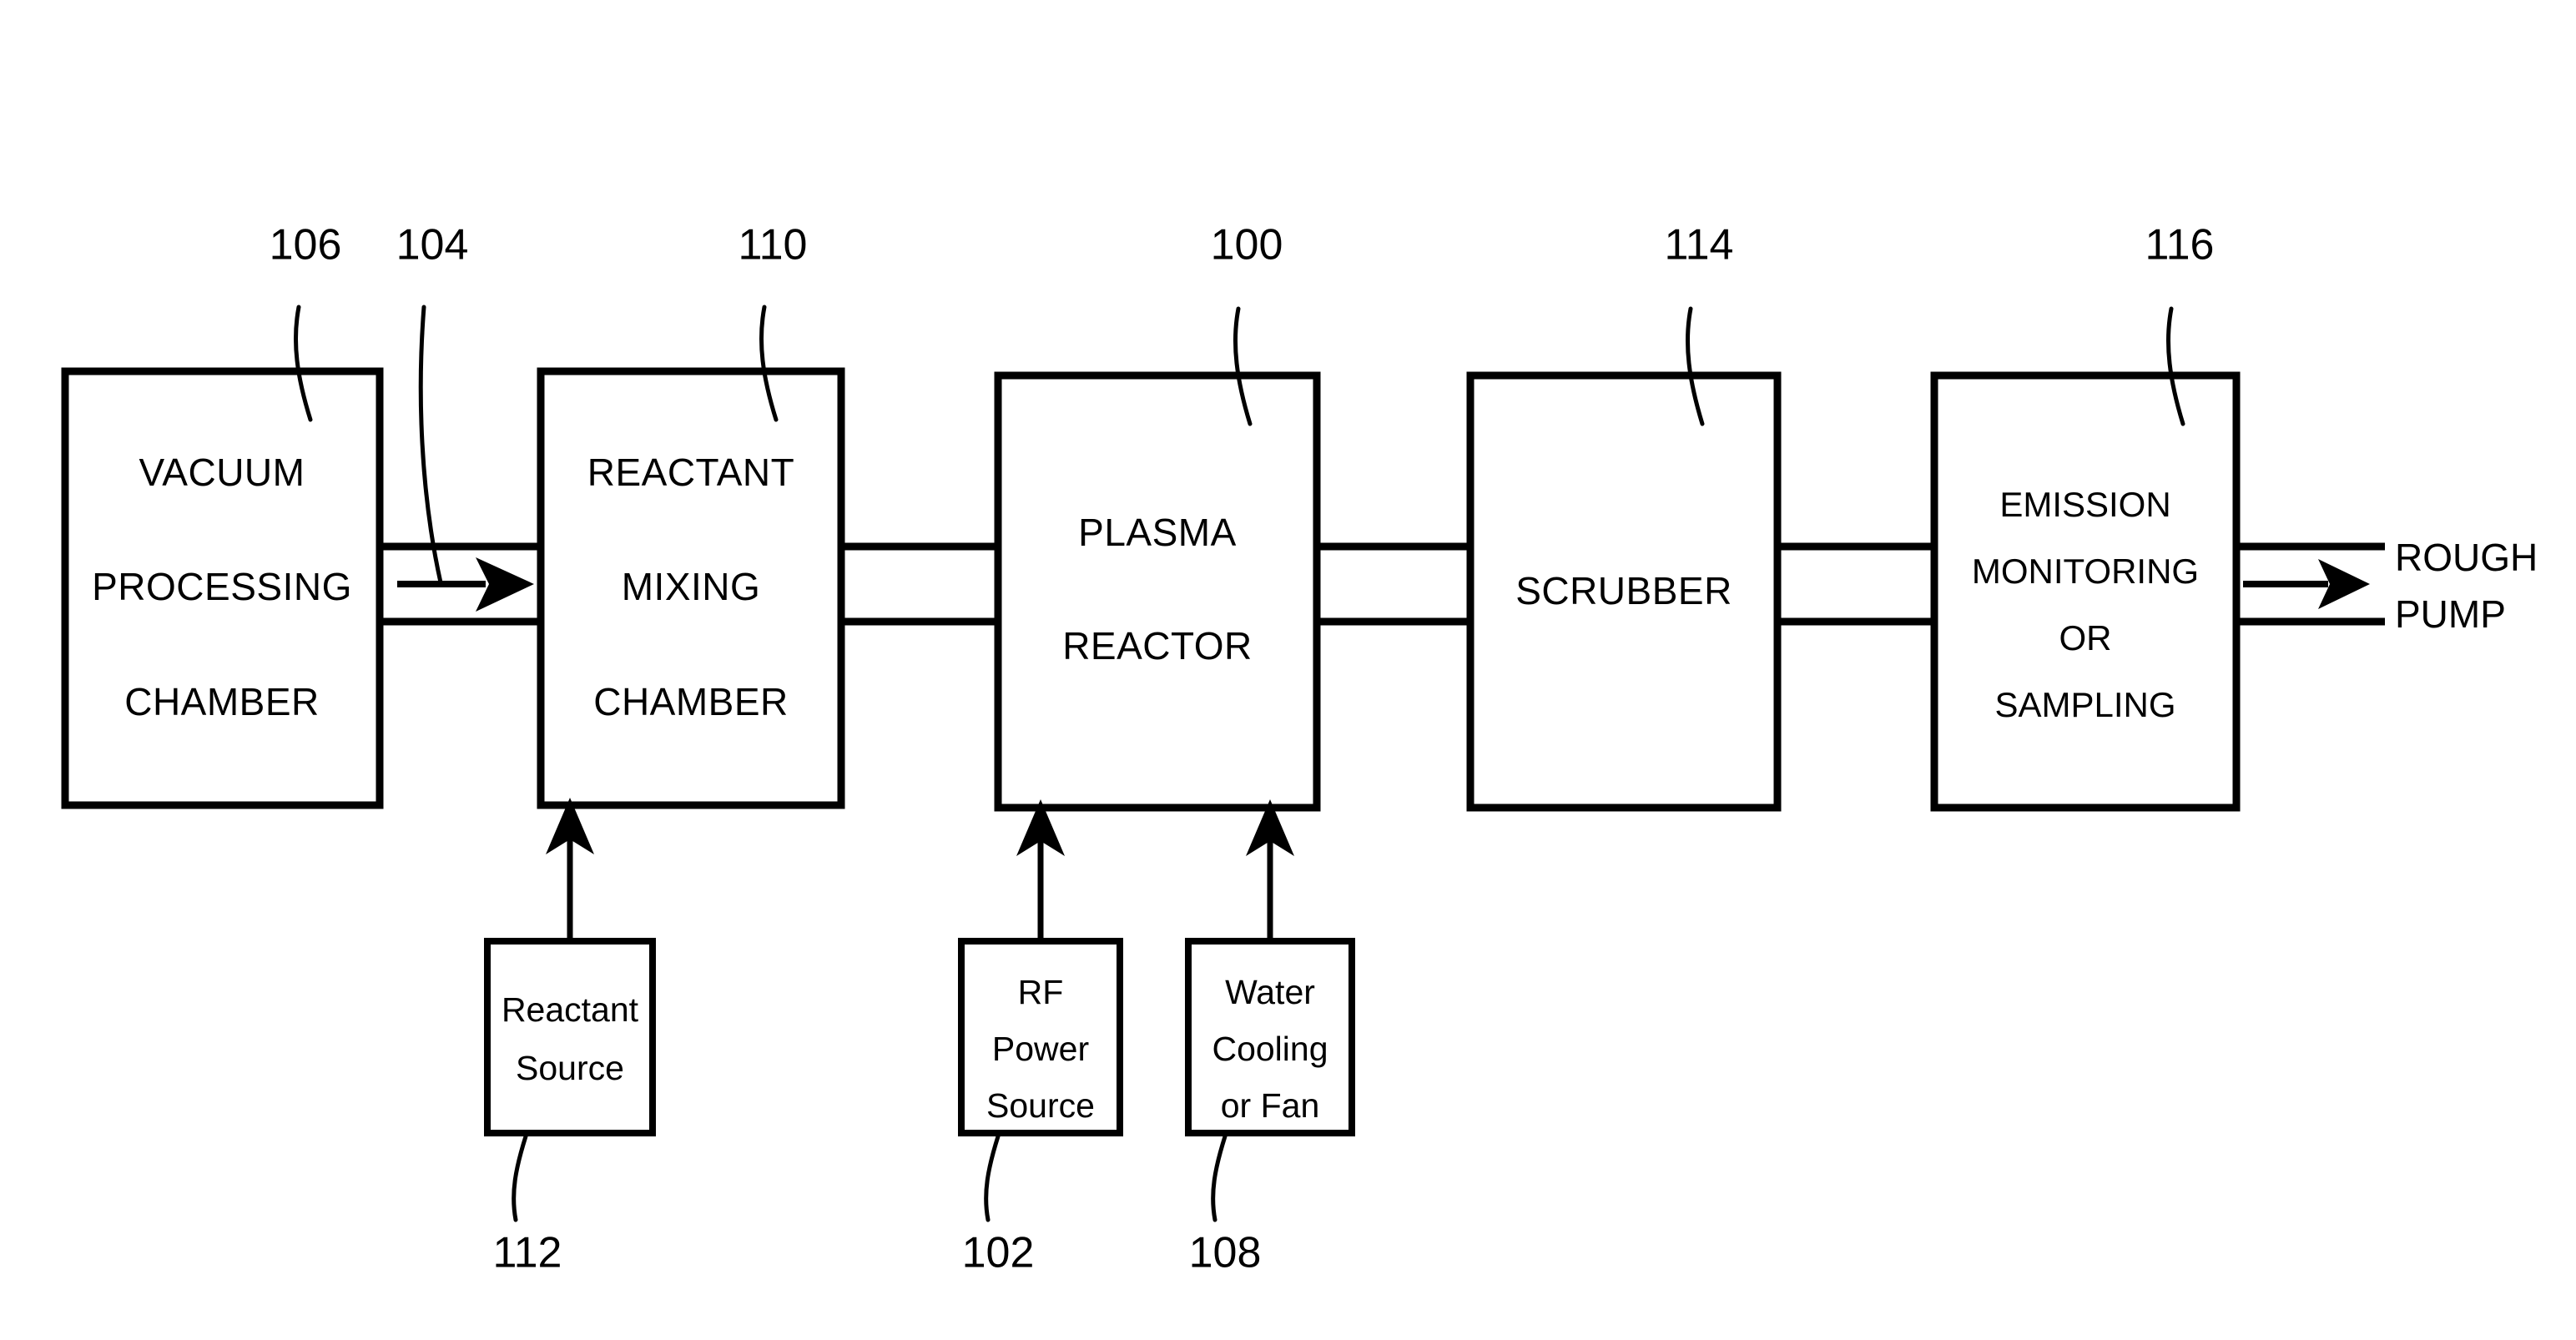 The height and width of the screenshot is (1340, 2576). I want to click on block-vacuum-processing-chamber: VACUUM PROCESSING CHAMBER, so click(222, 588).